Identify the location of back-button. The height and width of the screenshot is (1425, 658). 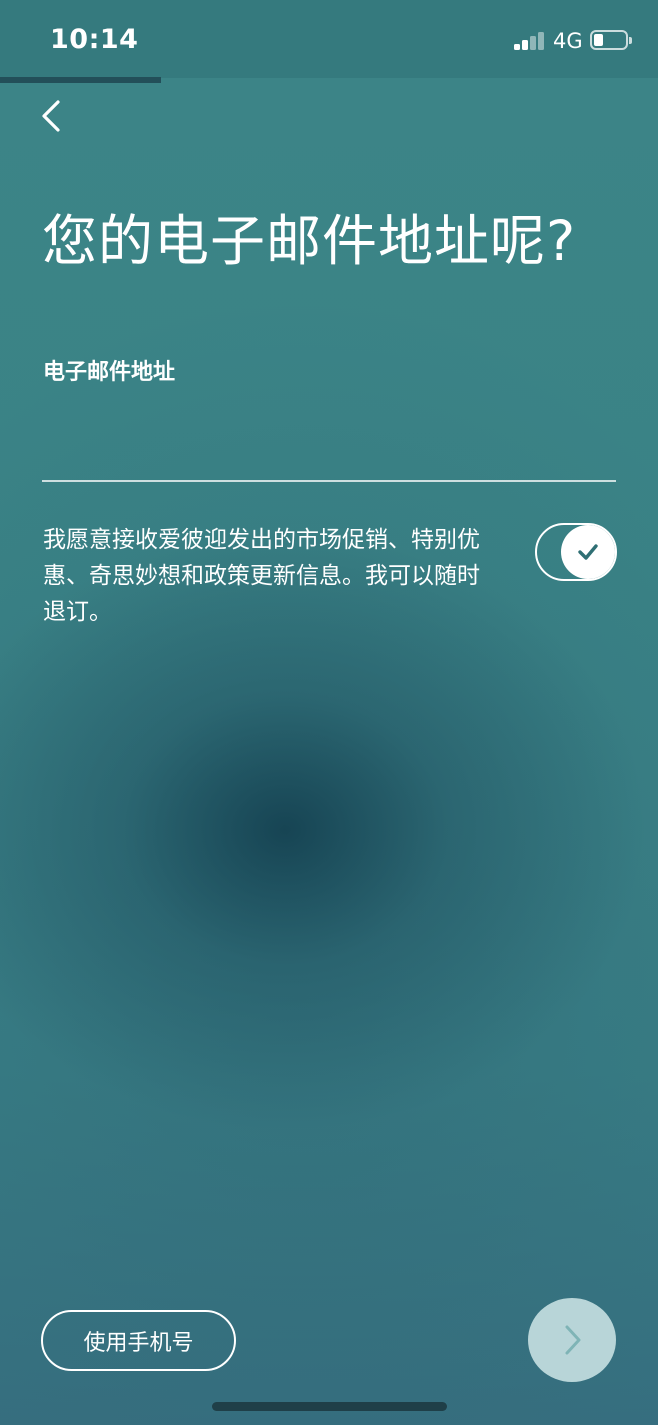
(52, 116).